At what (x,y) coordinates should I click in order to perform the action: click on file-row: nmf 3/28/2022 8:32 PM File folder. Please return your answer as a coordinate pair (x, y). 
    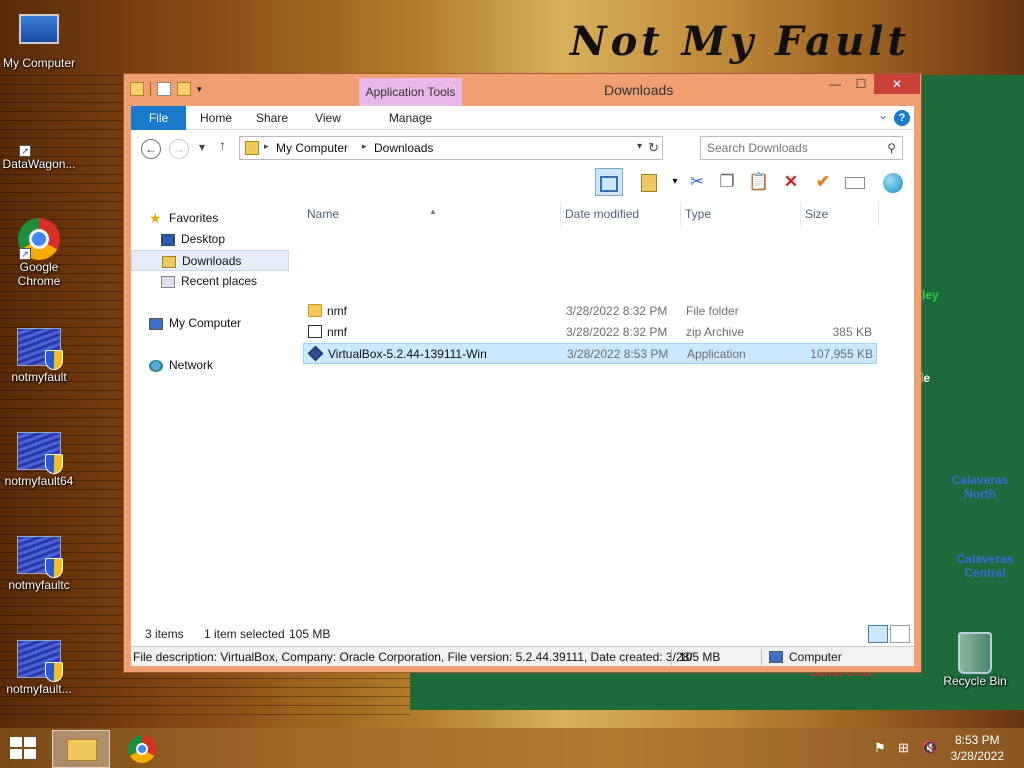
    Looking at the image, I should click on (590, 311).